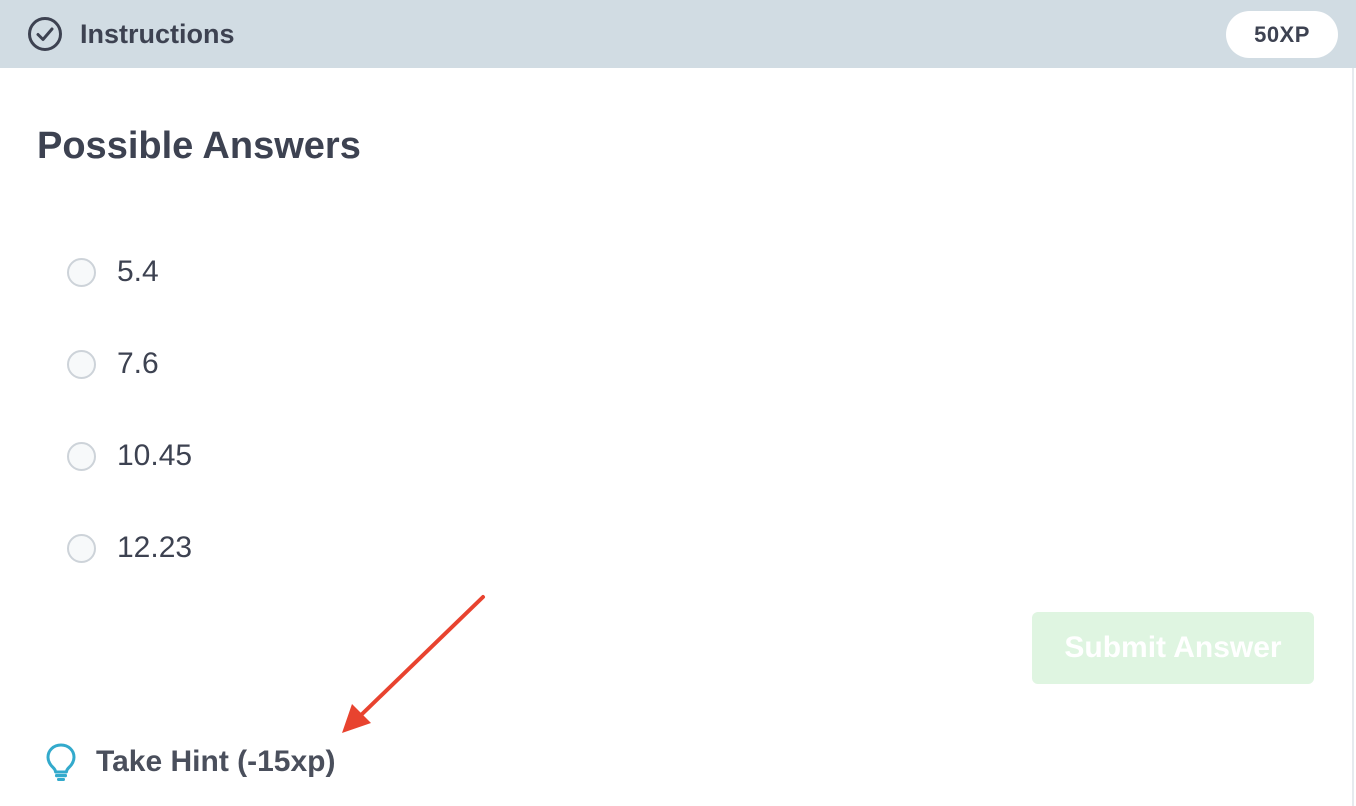 This screenshot has height=806, width=1356. Describe the element at coordinates (216, 761) in the screenshot. I see `take-hint-label: Take Hint (-15xp)` at that location.